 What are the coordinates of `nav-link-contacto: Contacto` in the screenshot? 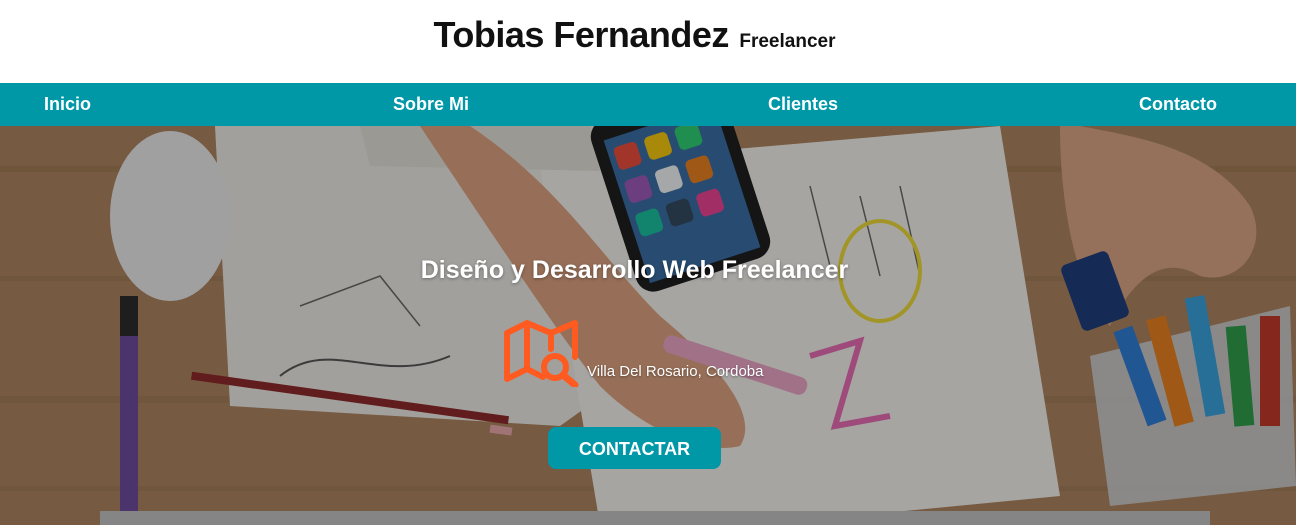 It's located at (1178, 104).